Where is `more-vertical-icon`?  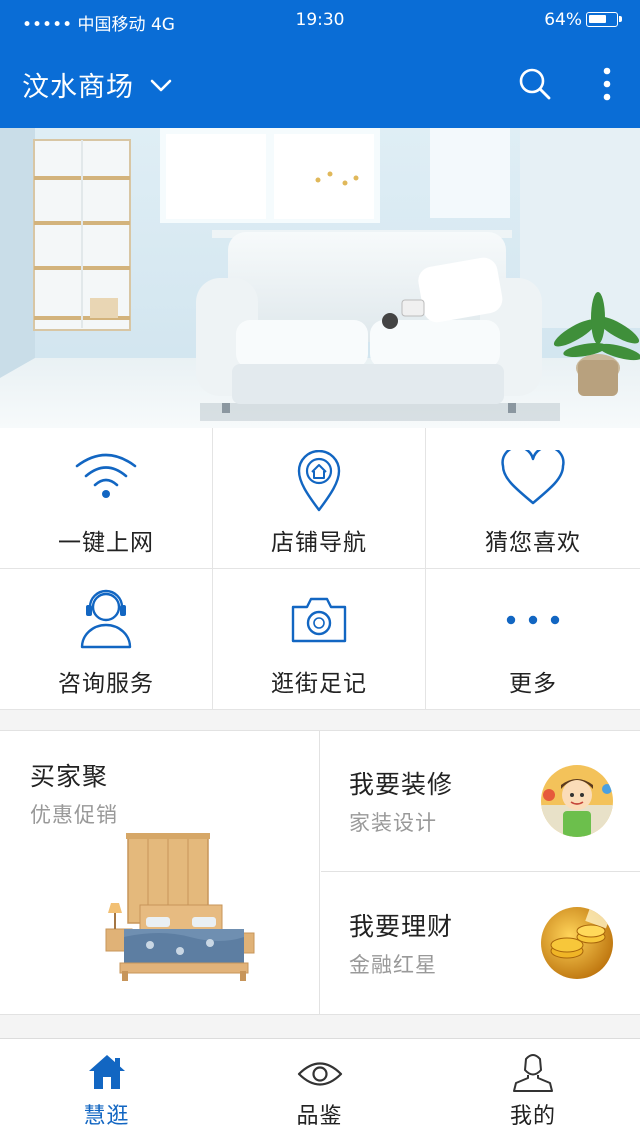 more-vertical-icon is located at coordinates (607, 84).